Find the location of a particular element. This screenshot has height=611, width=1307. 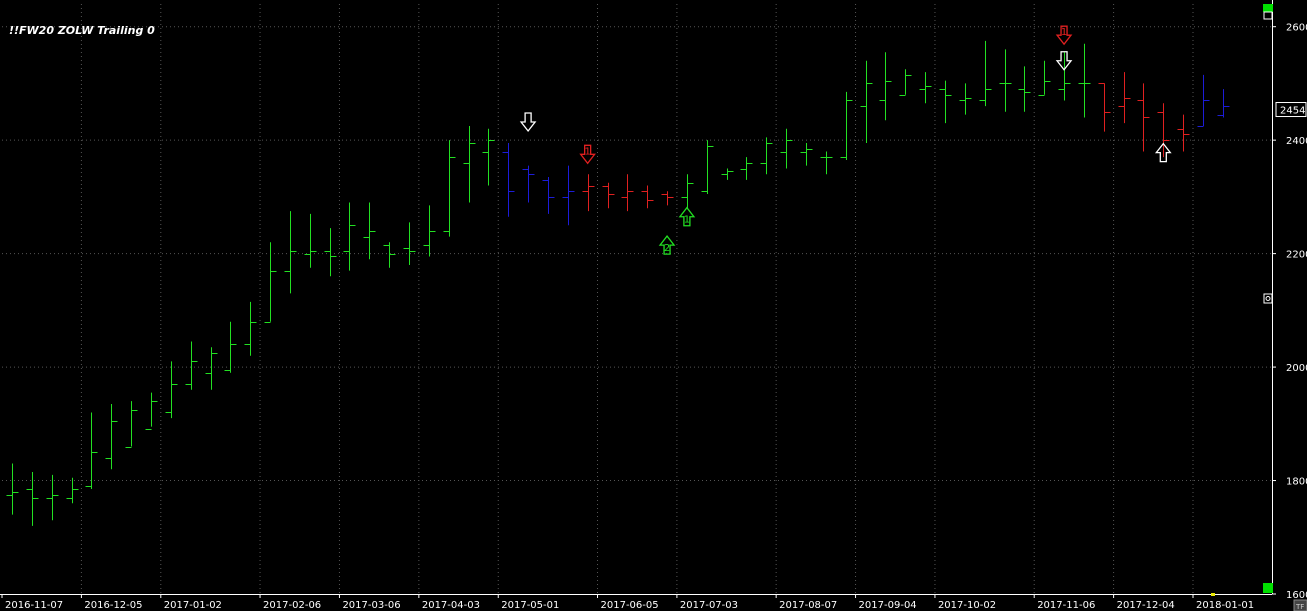

arrow-label: 2 is located at coordinates (667, 248).